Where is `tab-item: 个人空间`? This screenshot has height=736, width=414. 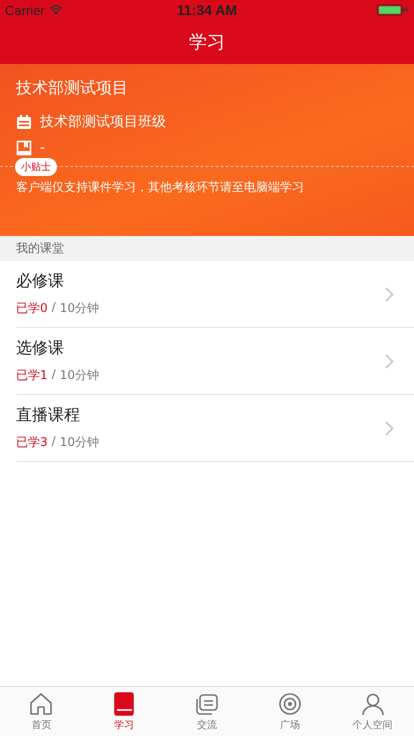
tab-item: 个人空间 is located at coordinates (372, 711).